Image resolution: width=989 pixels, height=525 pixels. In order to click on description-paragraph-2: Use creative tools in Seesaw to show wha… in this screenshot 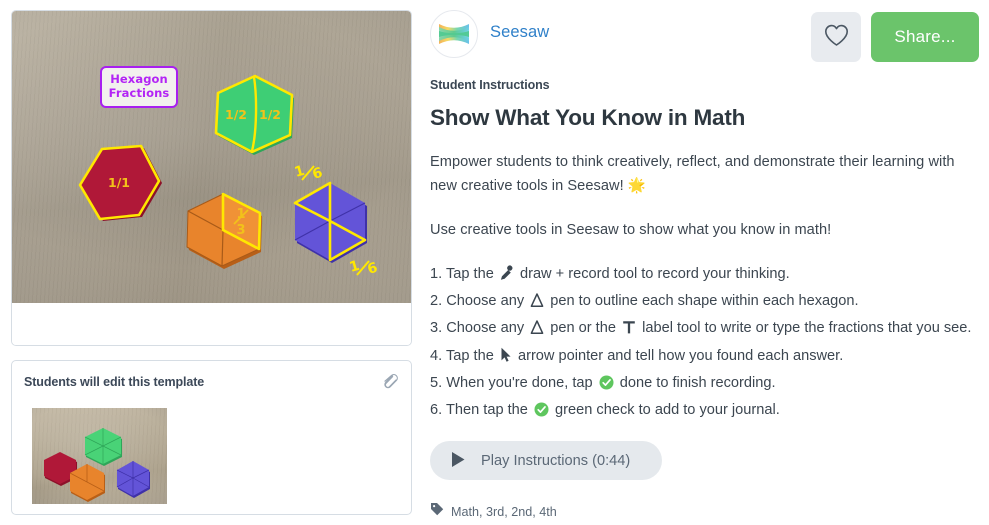, I will do `click(631, 230)`.